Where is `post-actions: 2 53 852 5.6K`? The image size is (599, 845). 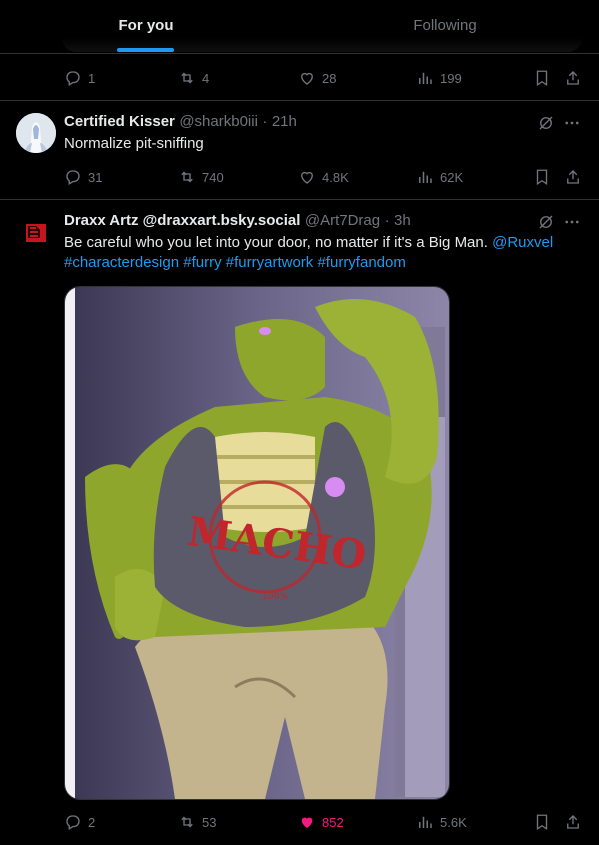 post-actions: 2 53 852 5.6K is located at coordinates (299, 822).